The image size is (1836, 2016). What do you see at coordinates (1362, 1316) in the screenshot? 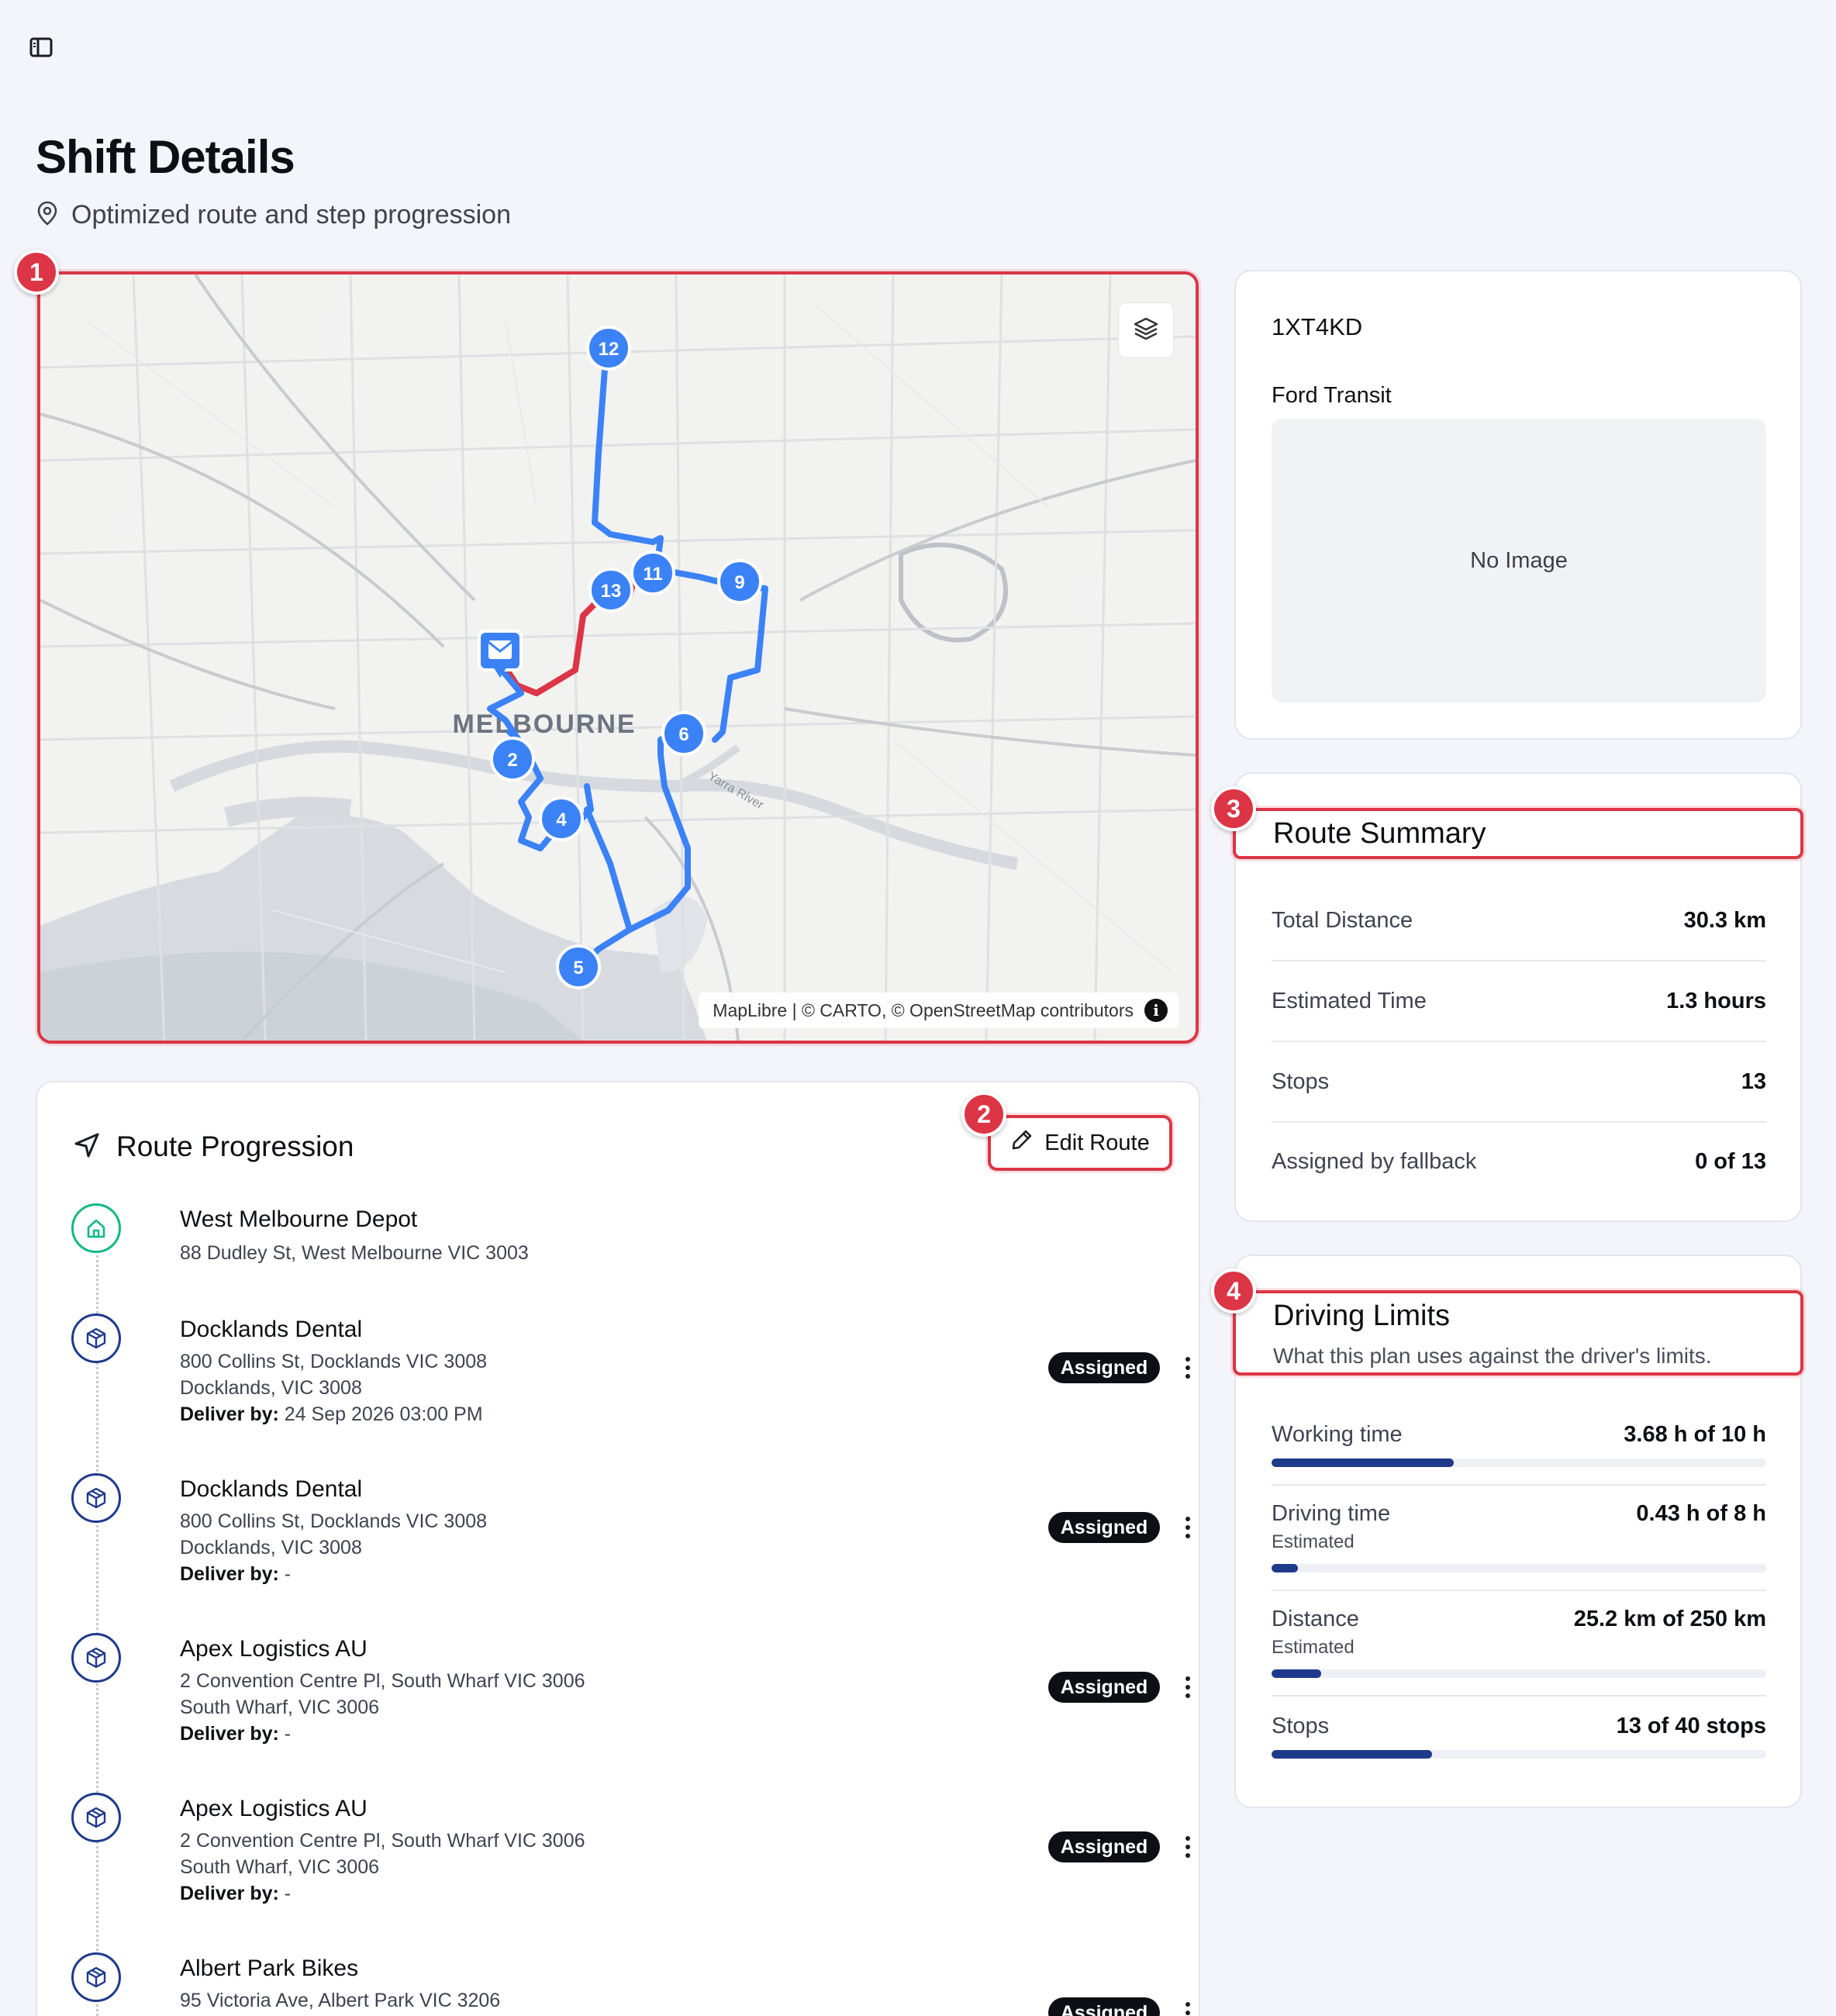
I see `driving-limits-title: Driving Limits` at bounding box center [1362, 1316].